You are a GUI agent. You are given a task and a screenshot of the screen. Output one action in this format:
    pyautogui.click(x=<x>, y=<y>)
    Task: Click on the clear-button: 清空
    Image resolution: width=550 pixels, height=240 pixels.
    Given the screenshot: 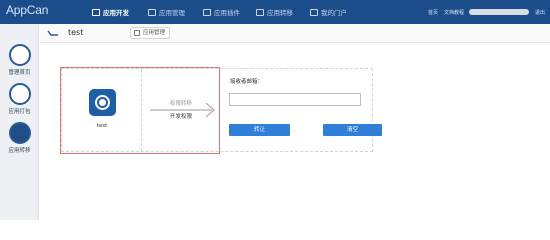 What is the action you would take?
    pyautogui.click(x=352, y=130)
    